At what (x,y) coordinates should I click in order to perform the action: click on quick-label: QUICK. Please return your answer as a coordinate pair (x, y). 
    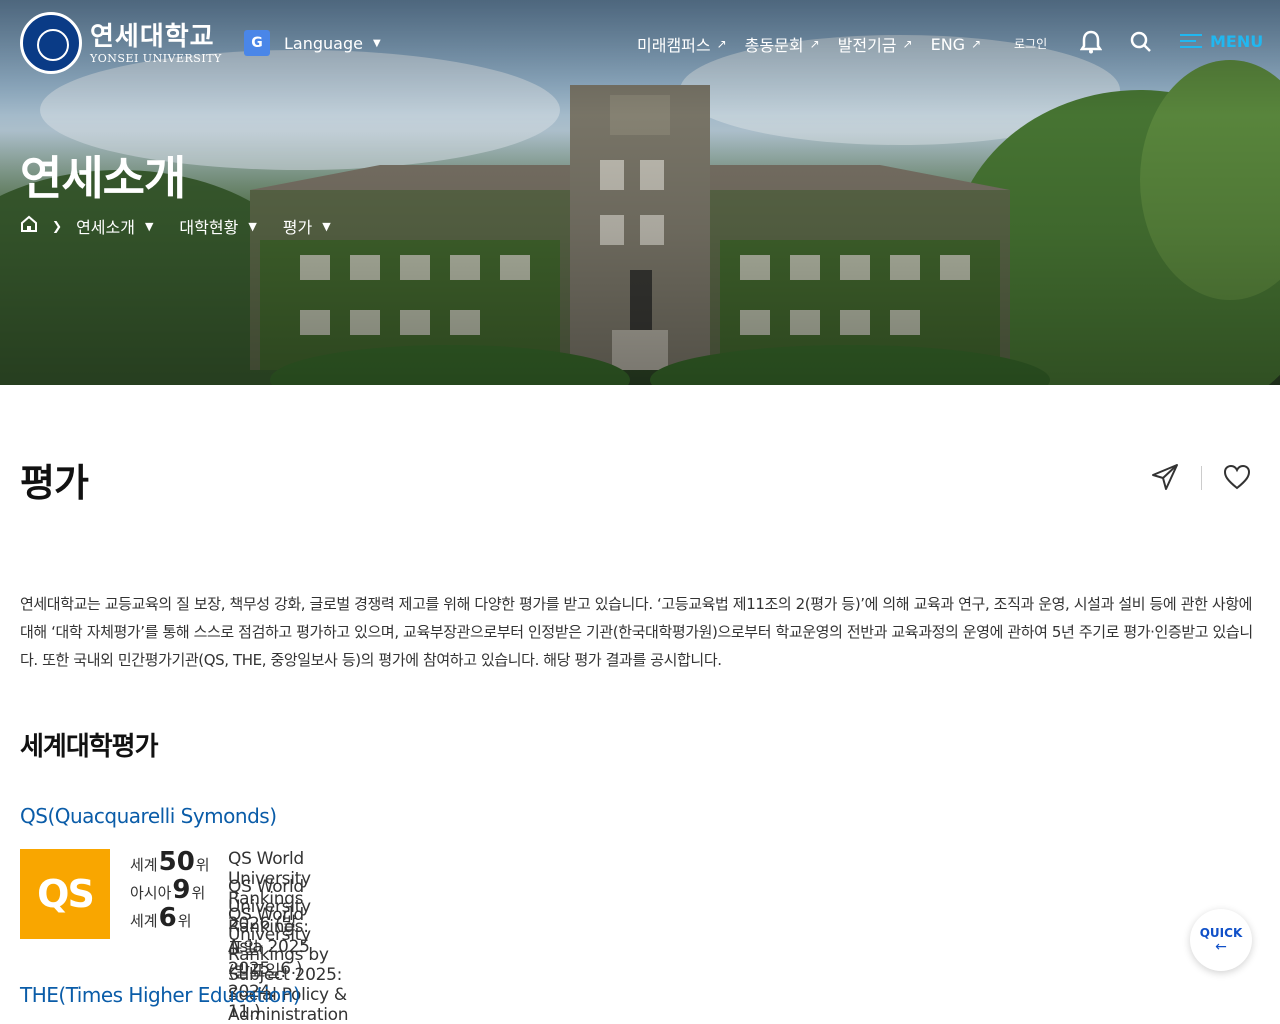
    Looking at the image, I should click on (1221, 933).